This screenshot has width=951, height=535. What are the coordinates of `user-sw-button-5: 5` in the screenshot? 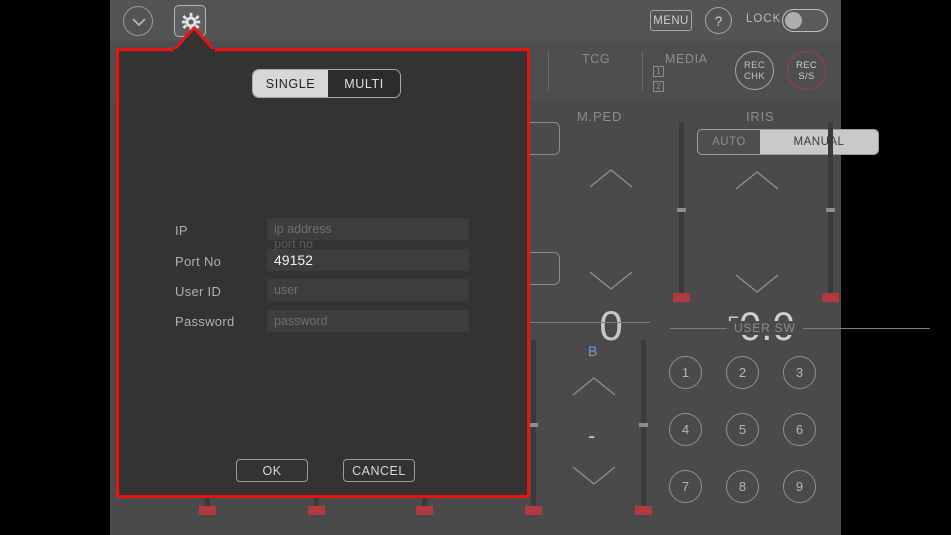 It's located at (742, 429).